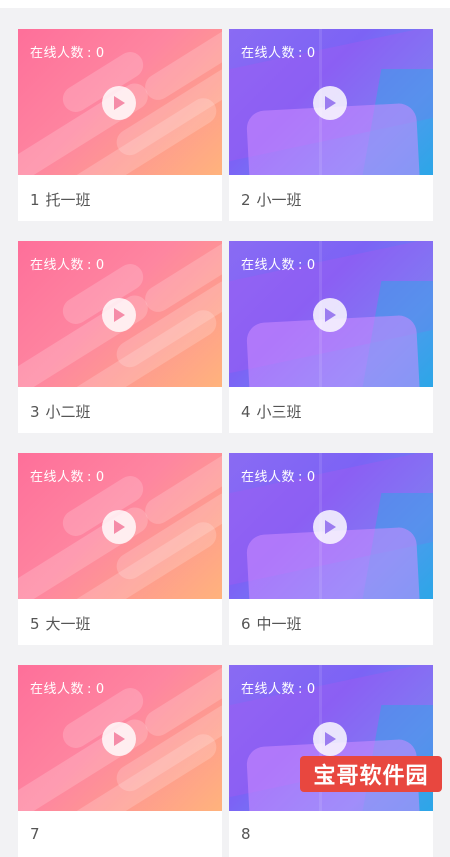  I want to click on class-name: 托一班, so click(68, 200).